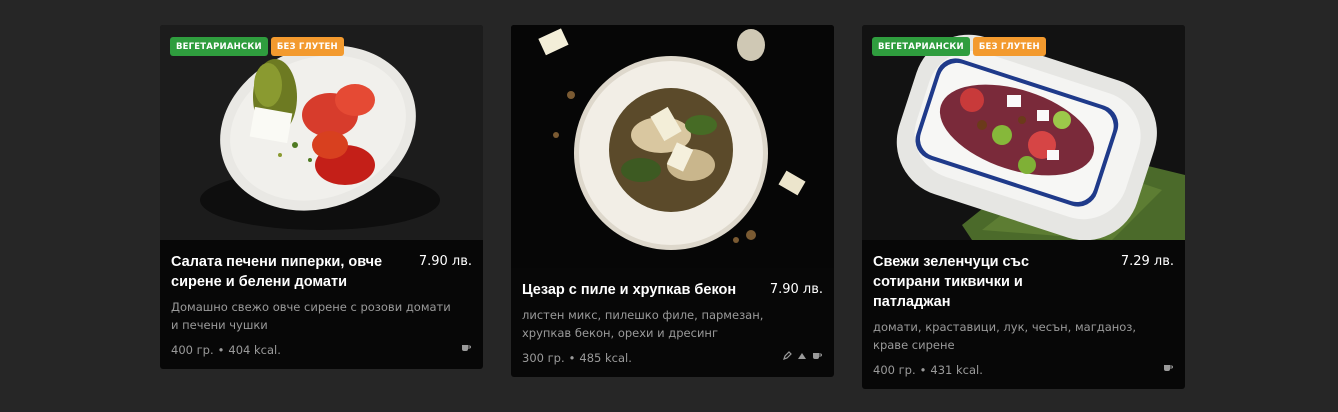 The width and height of the screenshot is (1338, 412). I want to click on dish-title: Цезар с пиле и хрупкав бекон, so click(634, 290).